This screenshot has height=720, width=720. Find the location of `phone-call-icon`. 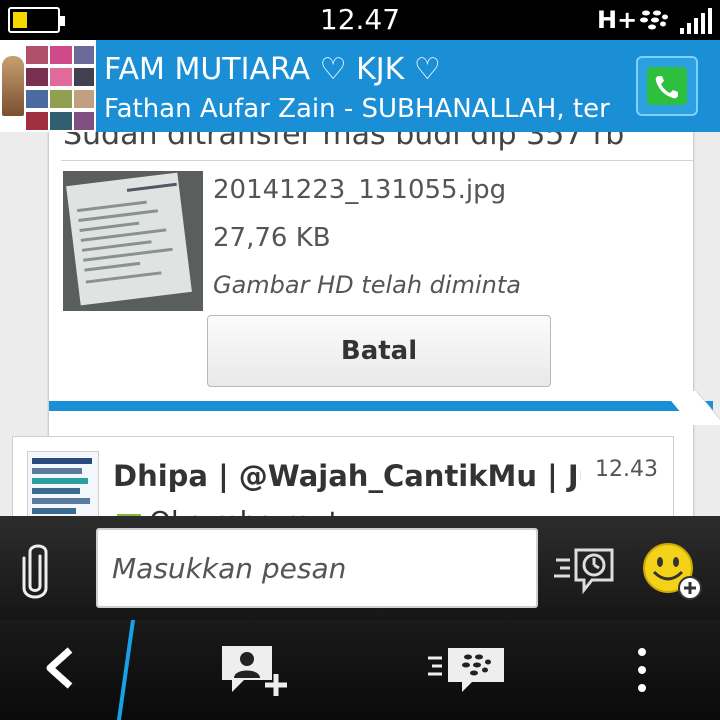

phone-call-icon is located at coordinates (667, 86).